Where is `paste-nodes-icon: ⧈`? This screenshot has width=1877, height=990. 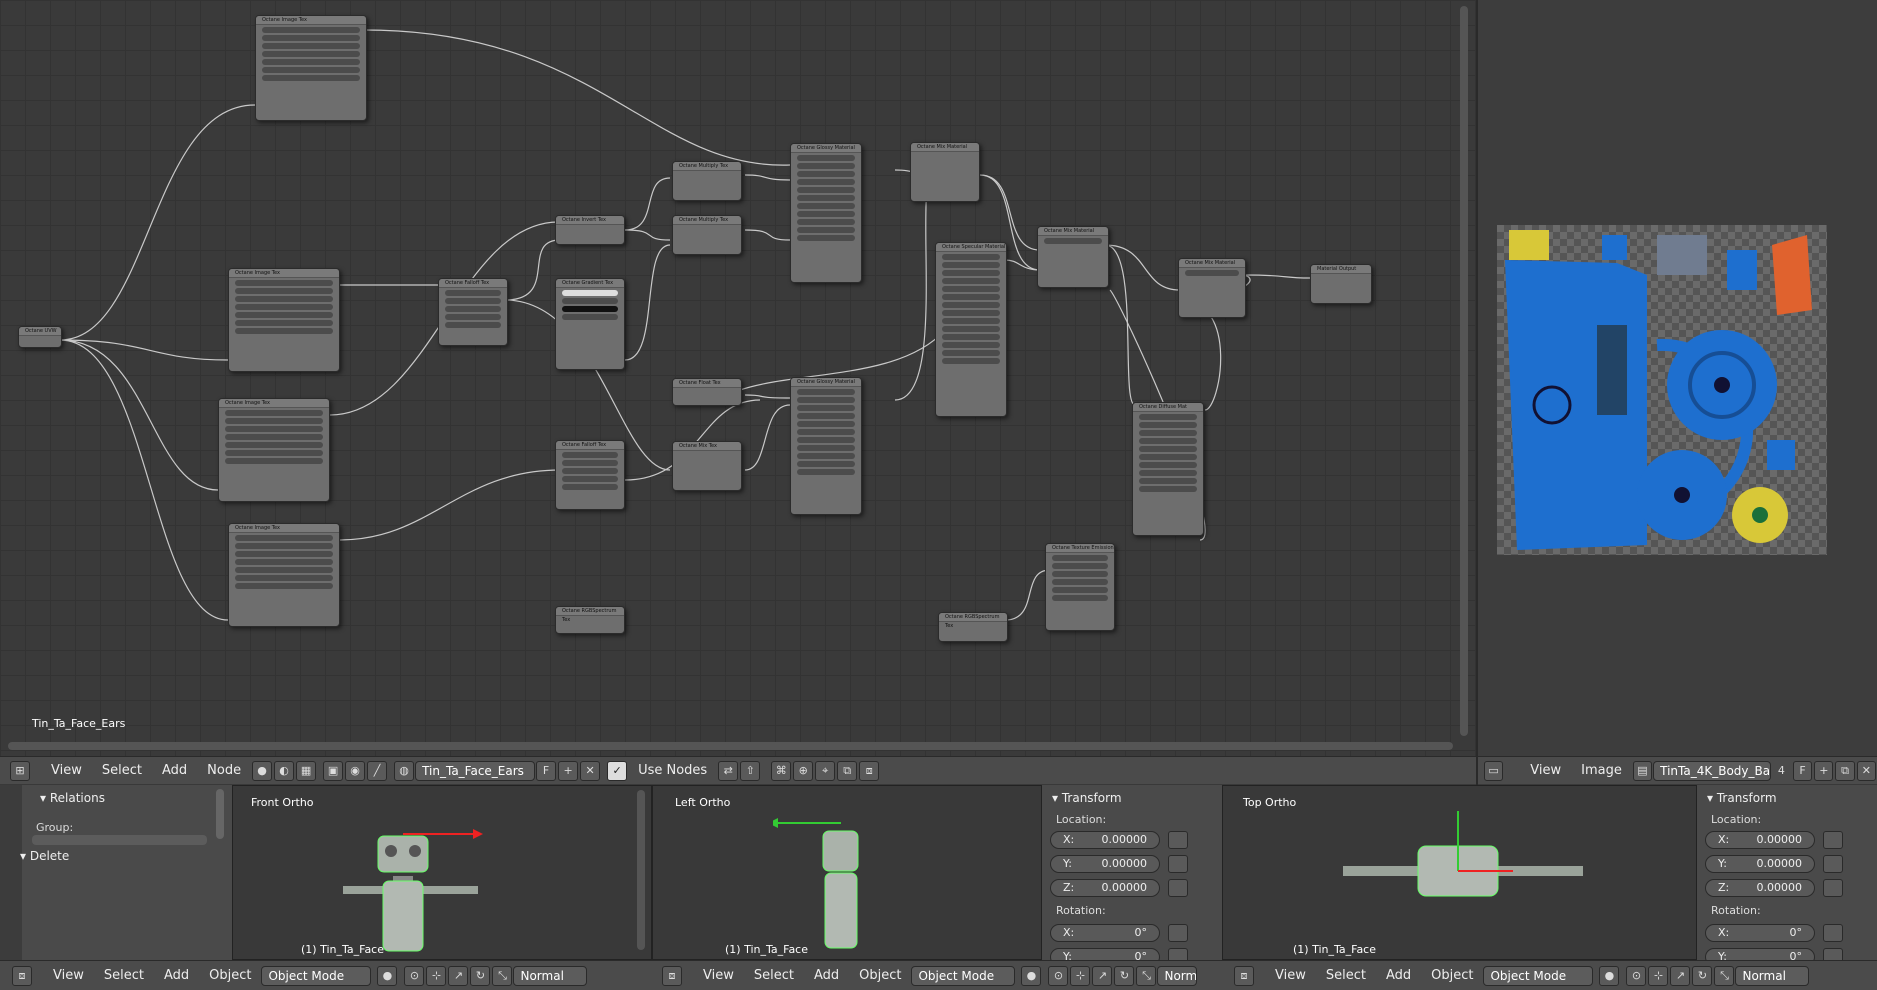 paste-nodes-icon: ⧈ is located at coordinates (869, 770).